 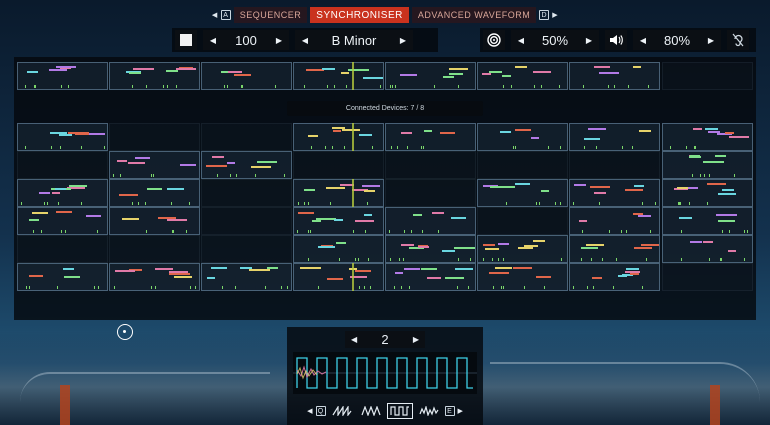 I want to click on tempo-decrease-icon: ◀, so click(x=213, y=40).